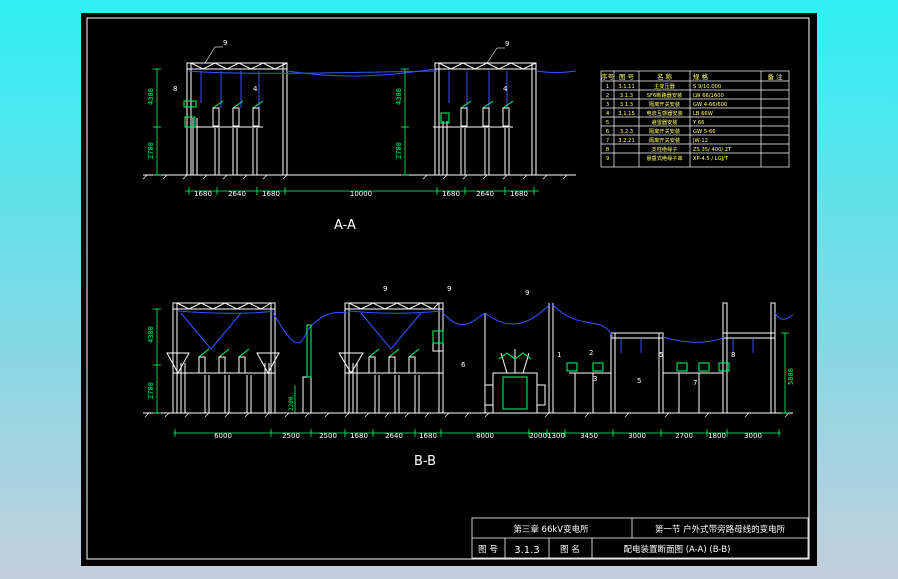  What do you see at coordinates (382, 88) in the screenshot?
I see `bus-conductors-aa` at bounding box center [382, 88].